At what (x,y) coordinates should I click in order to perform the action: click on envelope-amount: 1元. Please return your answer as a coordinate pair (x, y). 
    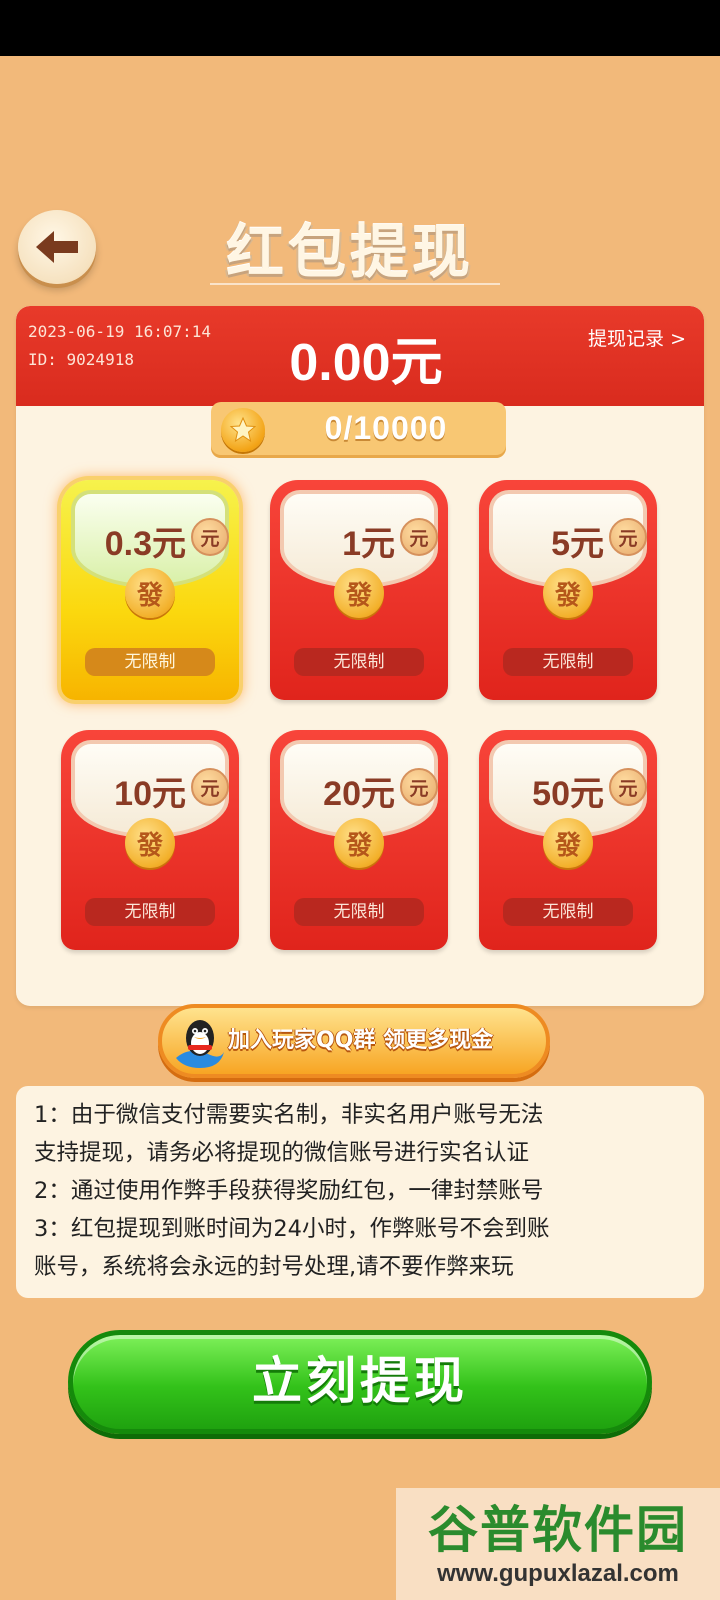
    Looking at the image, I should click on (368, 544).